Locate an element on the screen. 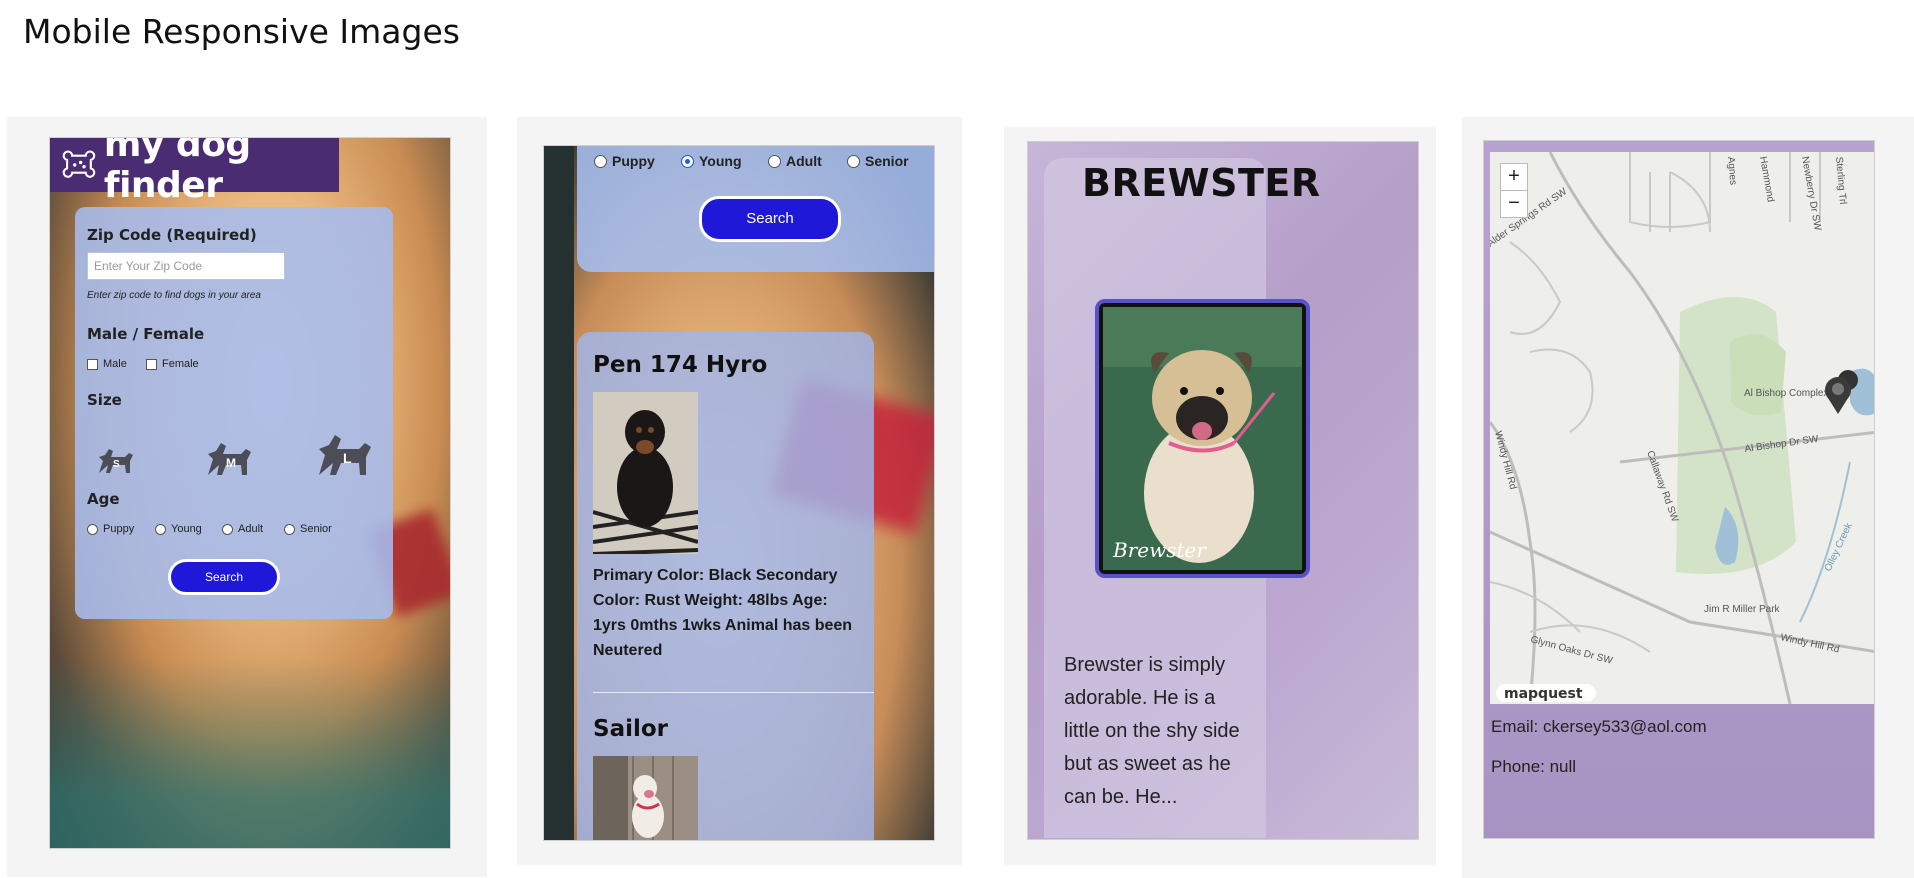 The image size is (1914, 878). female-label: Female is located at coordinates (180, 364).